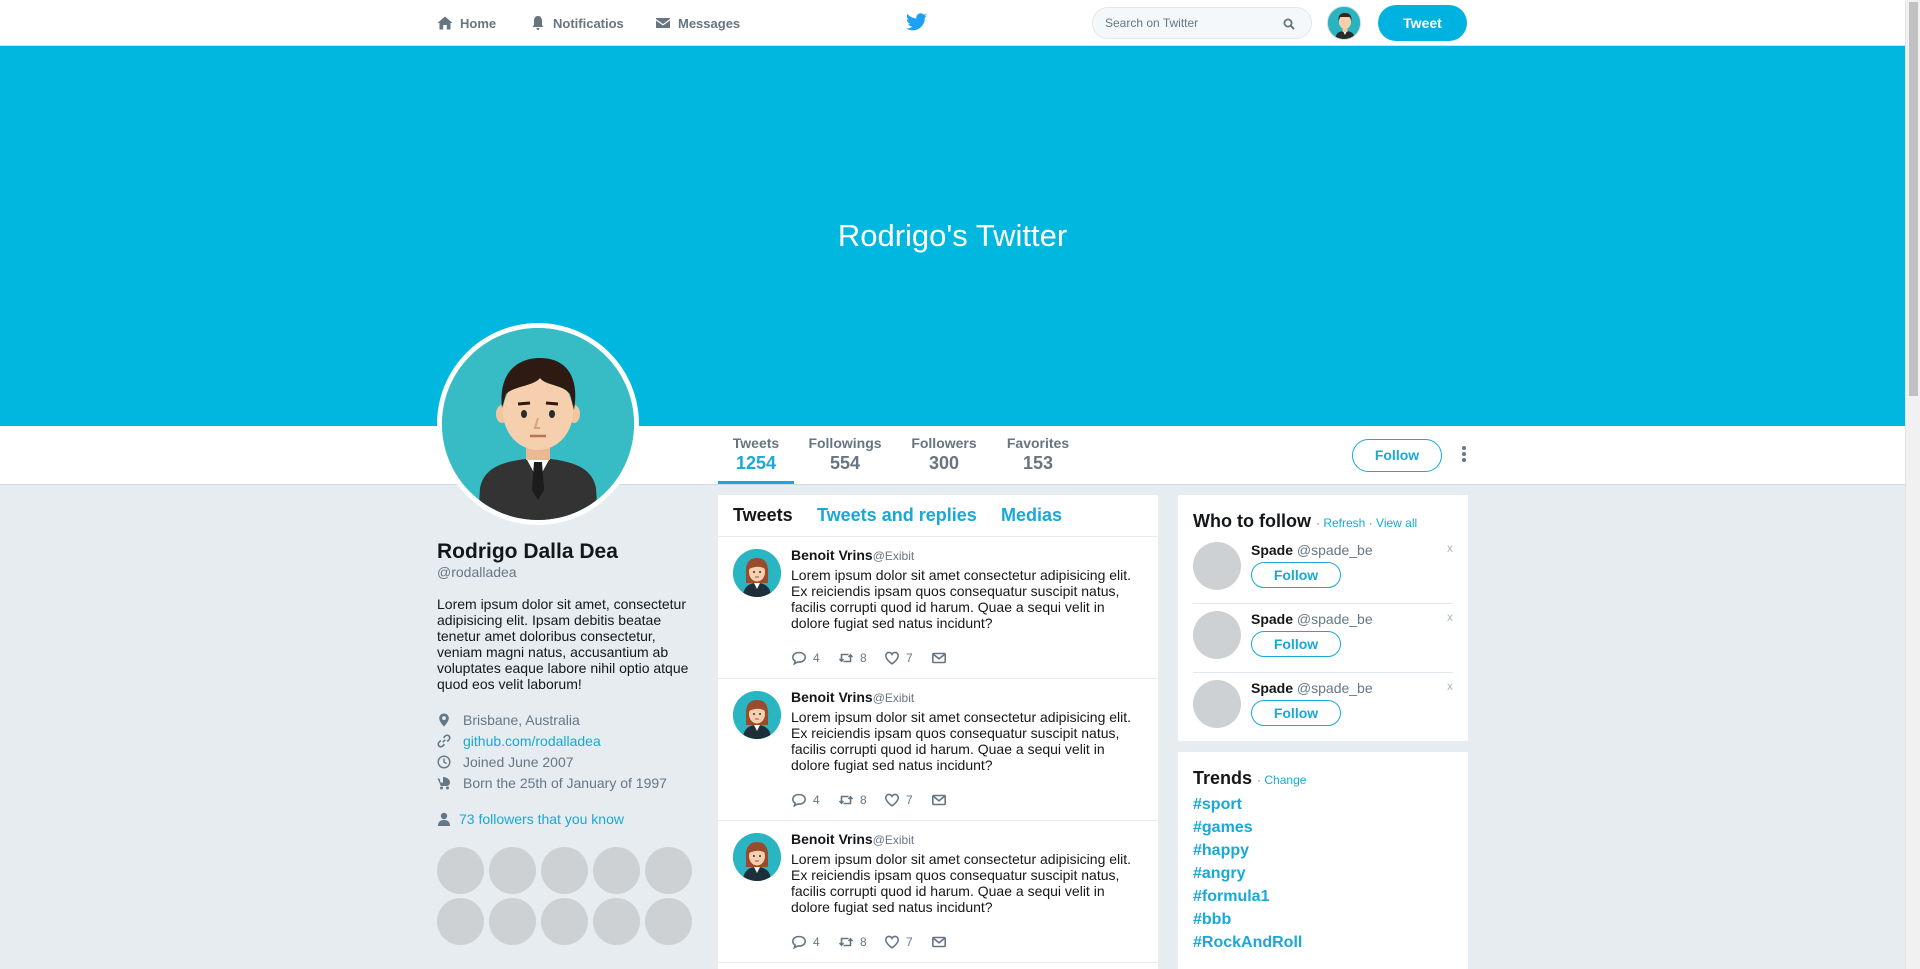  I want to click on stat-followers: Followers 300, so click(944, 454).